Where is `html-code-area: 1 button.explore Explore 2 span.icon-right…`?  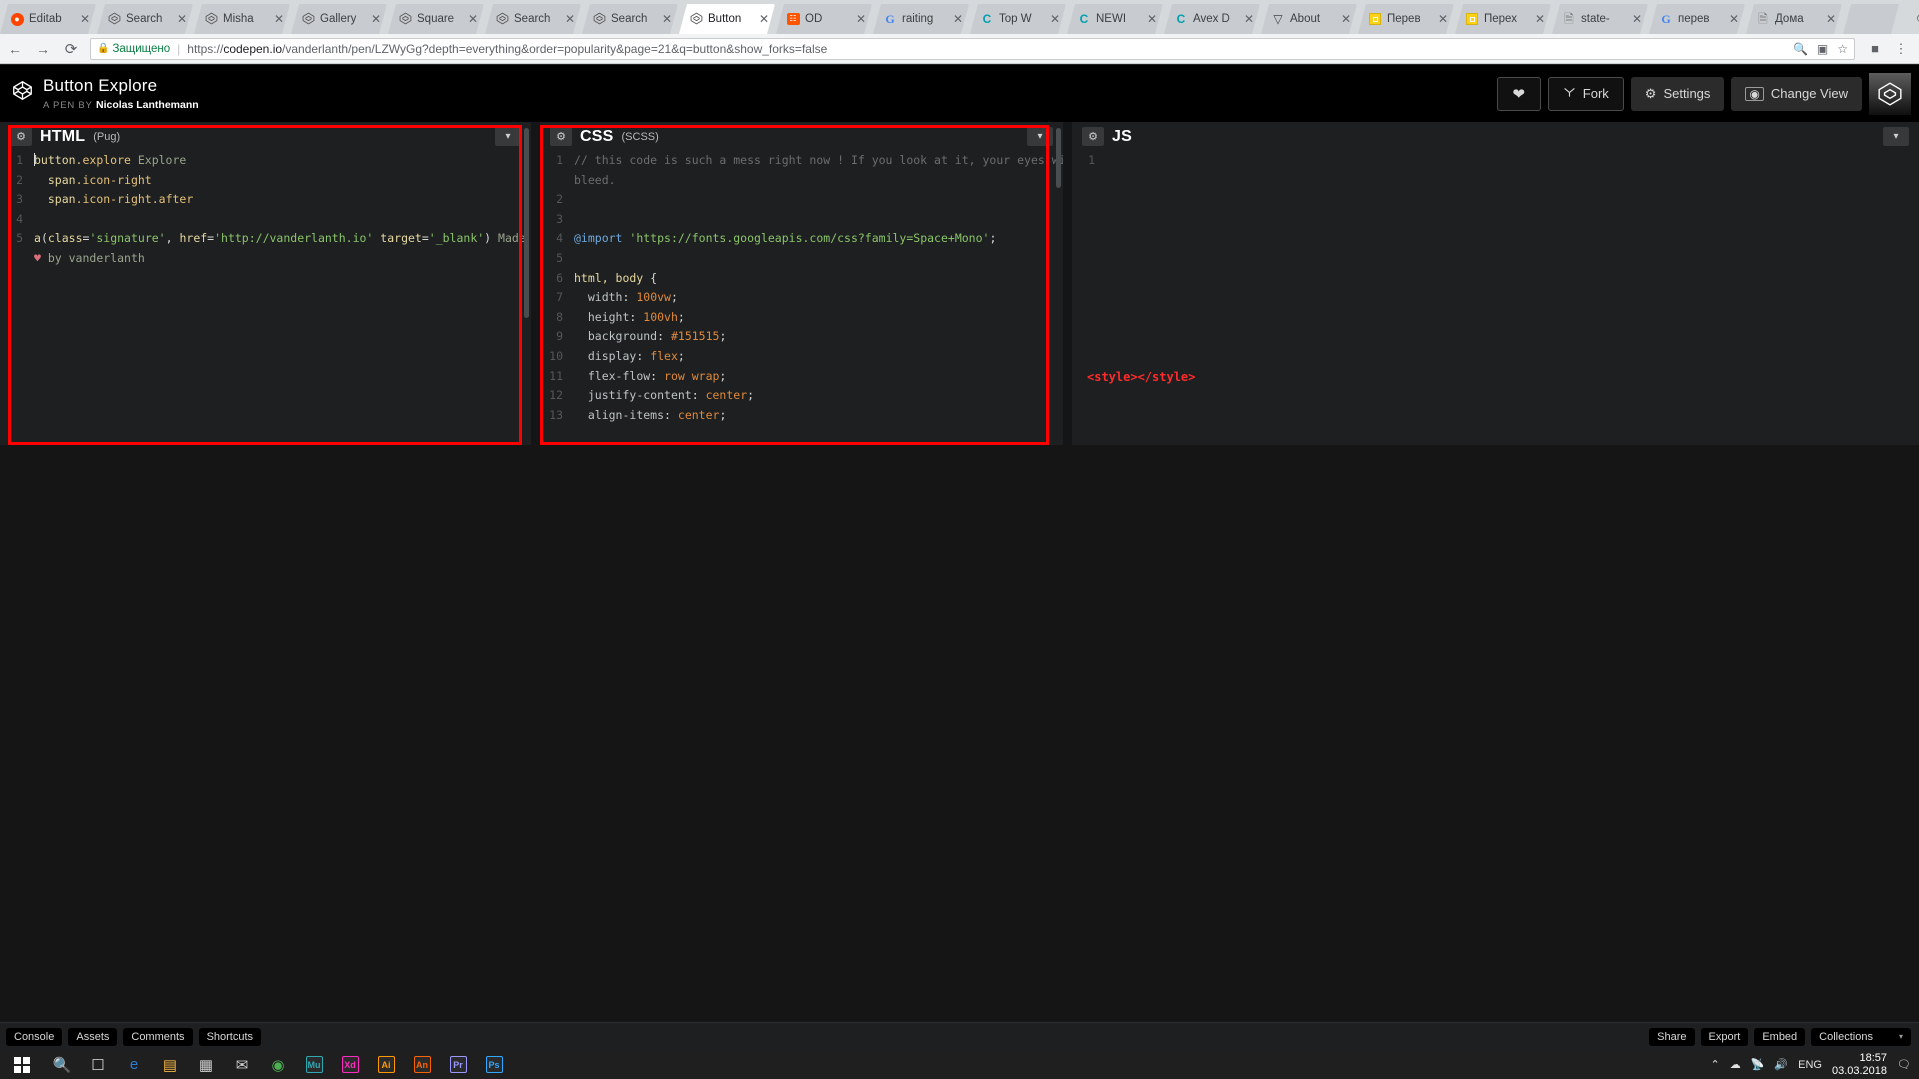
html-code-area: 1 button.explore Explore 2 span.icon-right… is located at coordinates (265, 298).